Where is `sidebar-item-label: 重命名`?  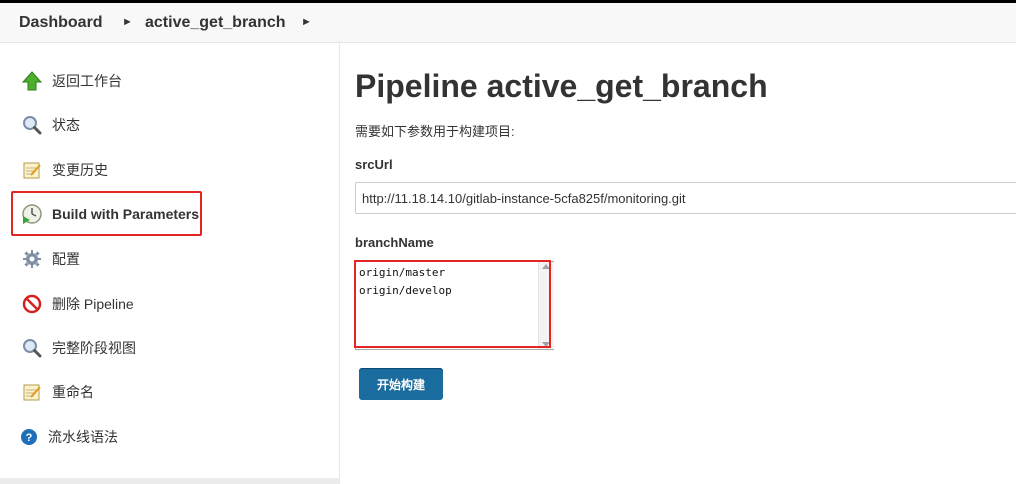 sidebar-item-label: 重命名 is located at coordinates (73, 392).